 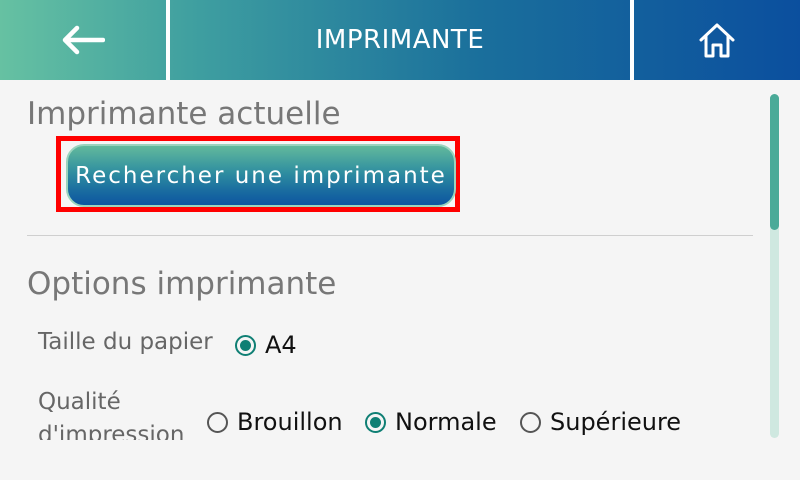 What do you see at coordinates (111, 431) in the screenshot?
I see `print-quality-label-line2: d'impression` at bounding box center [111, 431].